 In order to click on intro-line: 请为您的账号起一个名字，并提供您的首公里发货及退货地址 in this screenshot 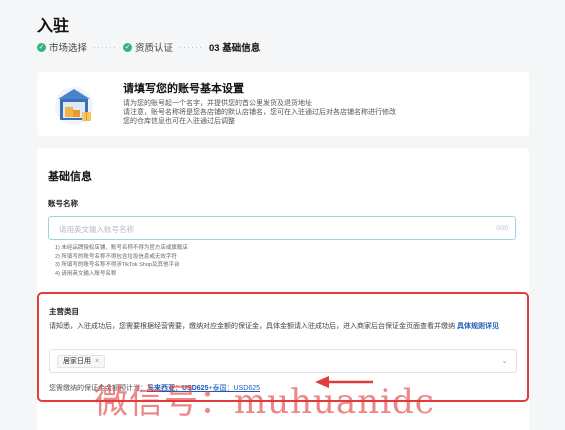, I will do `click(217, 103)`.